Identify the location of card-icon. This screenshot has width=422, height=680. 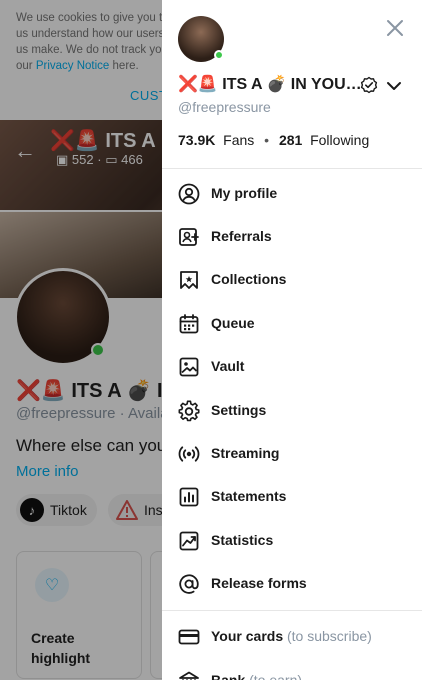
(189, 637).